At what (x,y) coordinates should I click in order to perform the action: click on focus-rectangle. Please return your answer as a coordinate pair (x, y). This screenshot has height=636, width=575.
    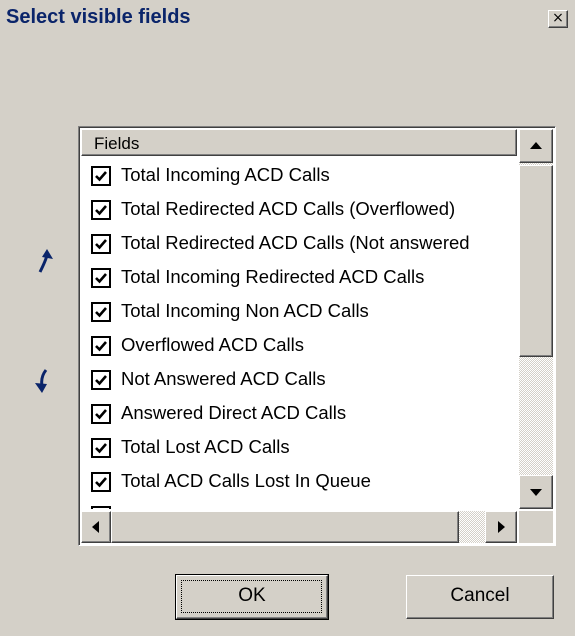
    Looking at the image, I should click on (251, 596).